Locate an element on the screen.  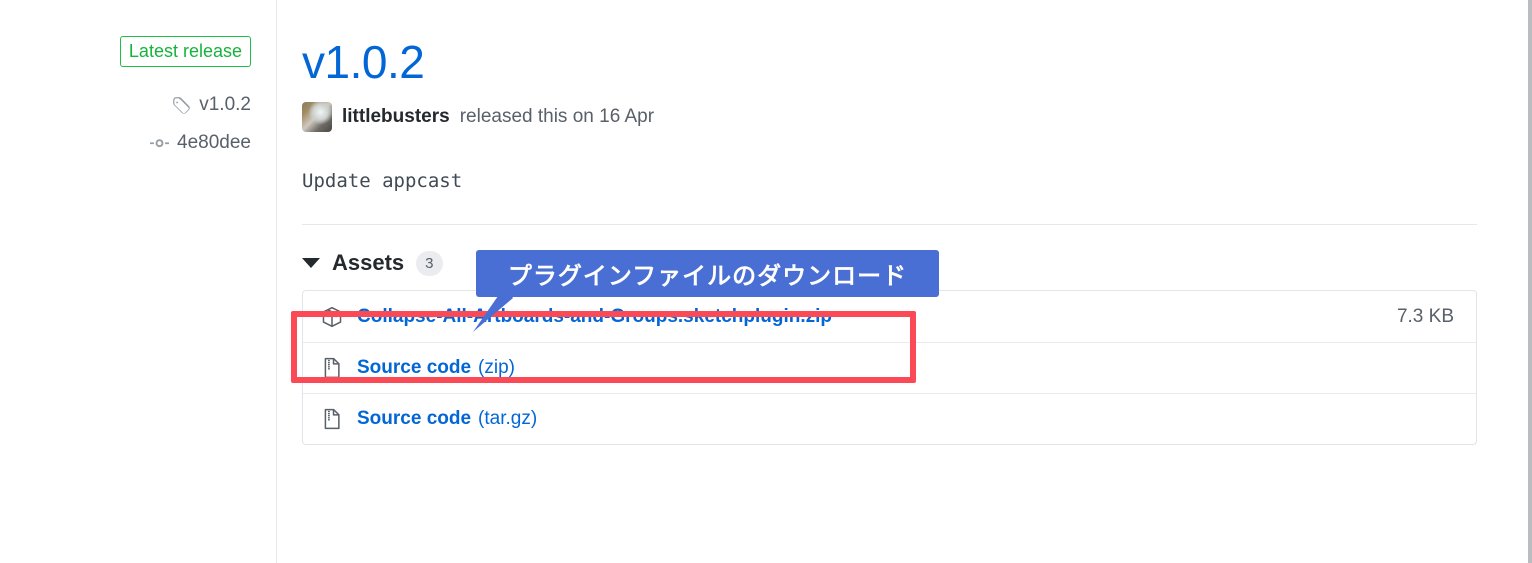
package-icon is located at coordinates (332, 317).